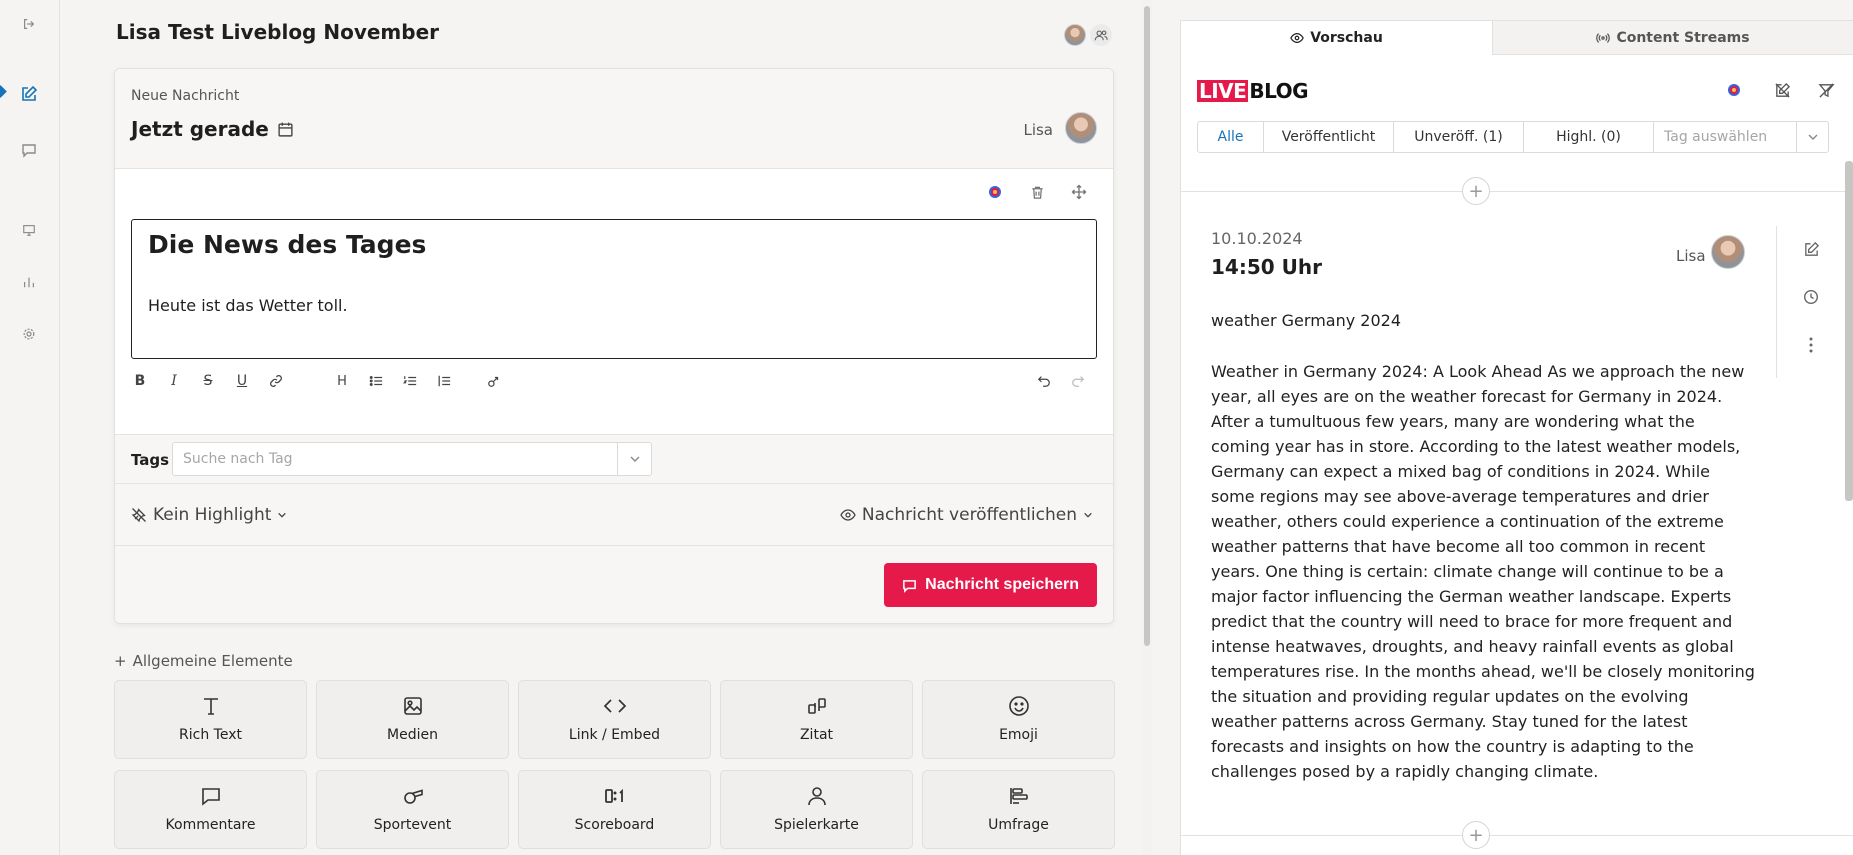  I want to click on preview-scrollbar, so click(1849, 331).